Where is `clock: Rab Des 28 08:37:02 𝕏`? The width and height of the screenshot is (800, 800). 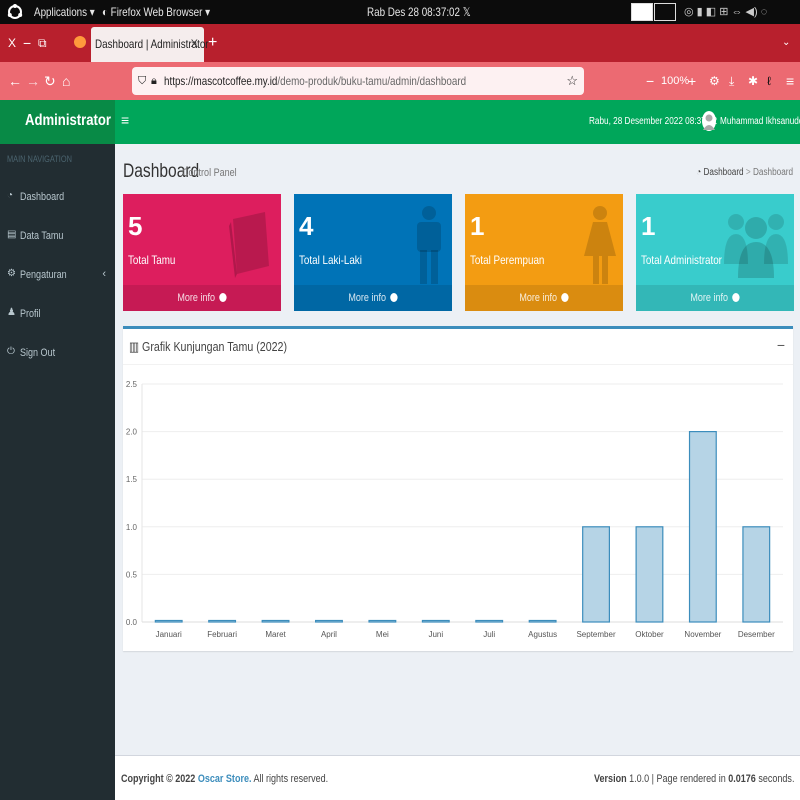
clock: Rab Des 28 08:37:02 𝕏 is located at coordinates (430, 12).